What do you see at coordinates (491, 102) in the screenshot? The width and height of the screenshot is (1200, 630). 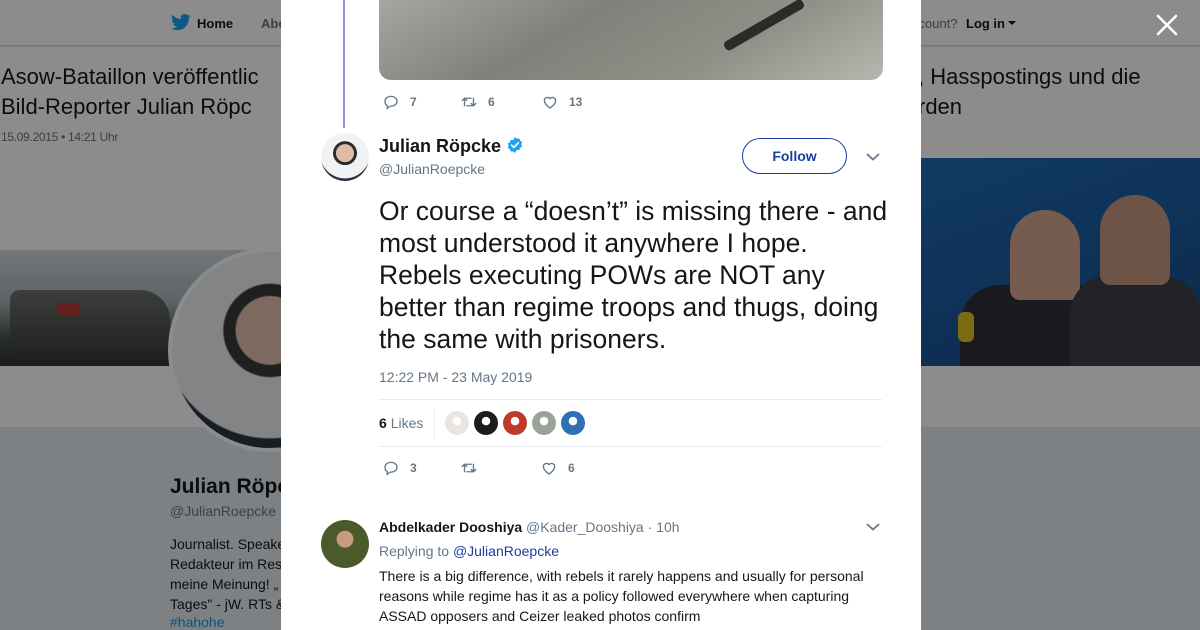 I see `prev-retweet-count: 6` at bounding box center [491, 102].